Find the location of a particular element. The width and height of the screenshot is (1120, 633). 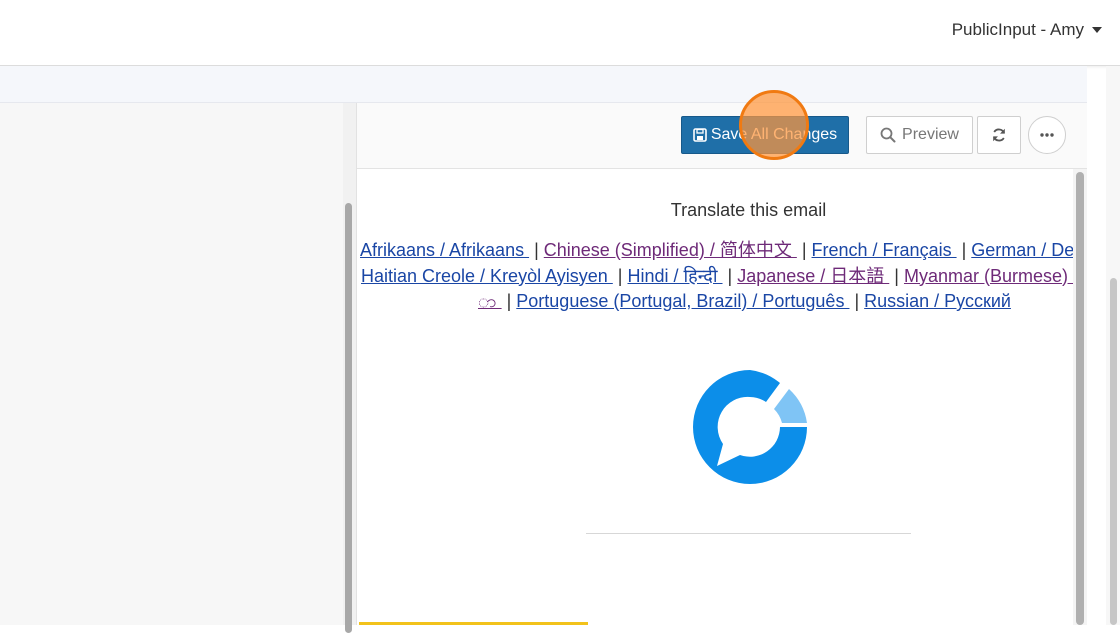

refresh-button is located at coordinates (999, 135).